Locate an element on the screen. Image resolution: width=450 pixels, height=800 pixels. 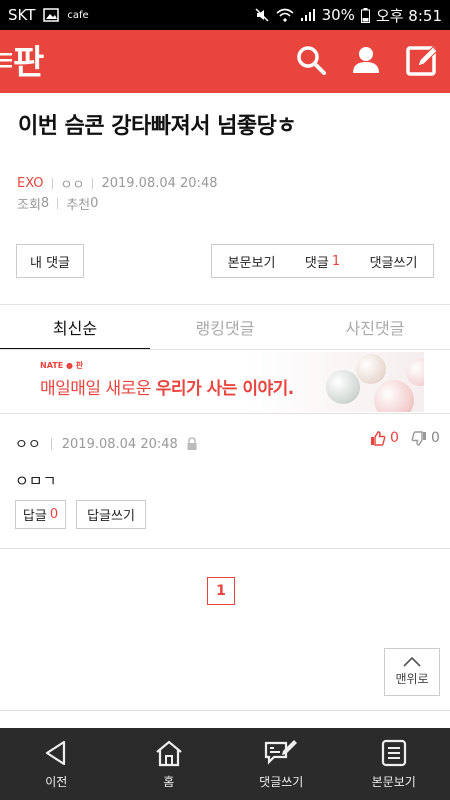
post-meta: EXO ㅇㅇ 2019.08.04 20:48 is located at coordinates (117, 183).